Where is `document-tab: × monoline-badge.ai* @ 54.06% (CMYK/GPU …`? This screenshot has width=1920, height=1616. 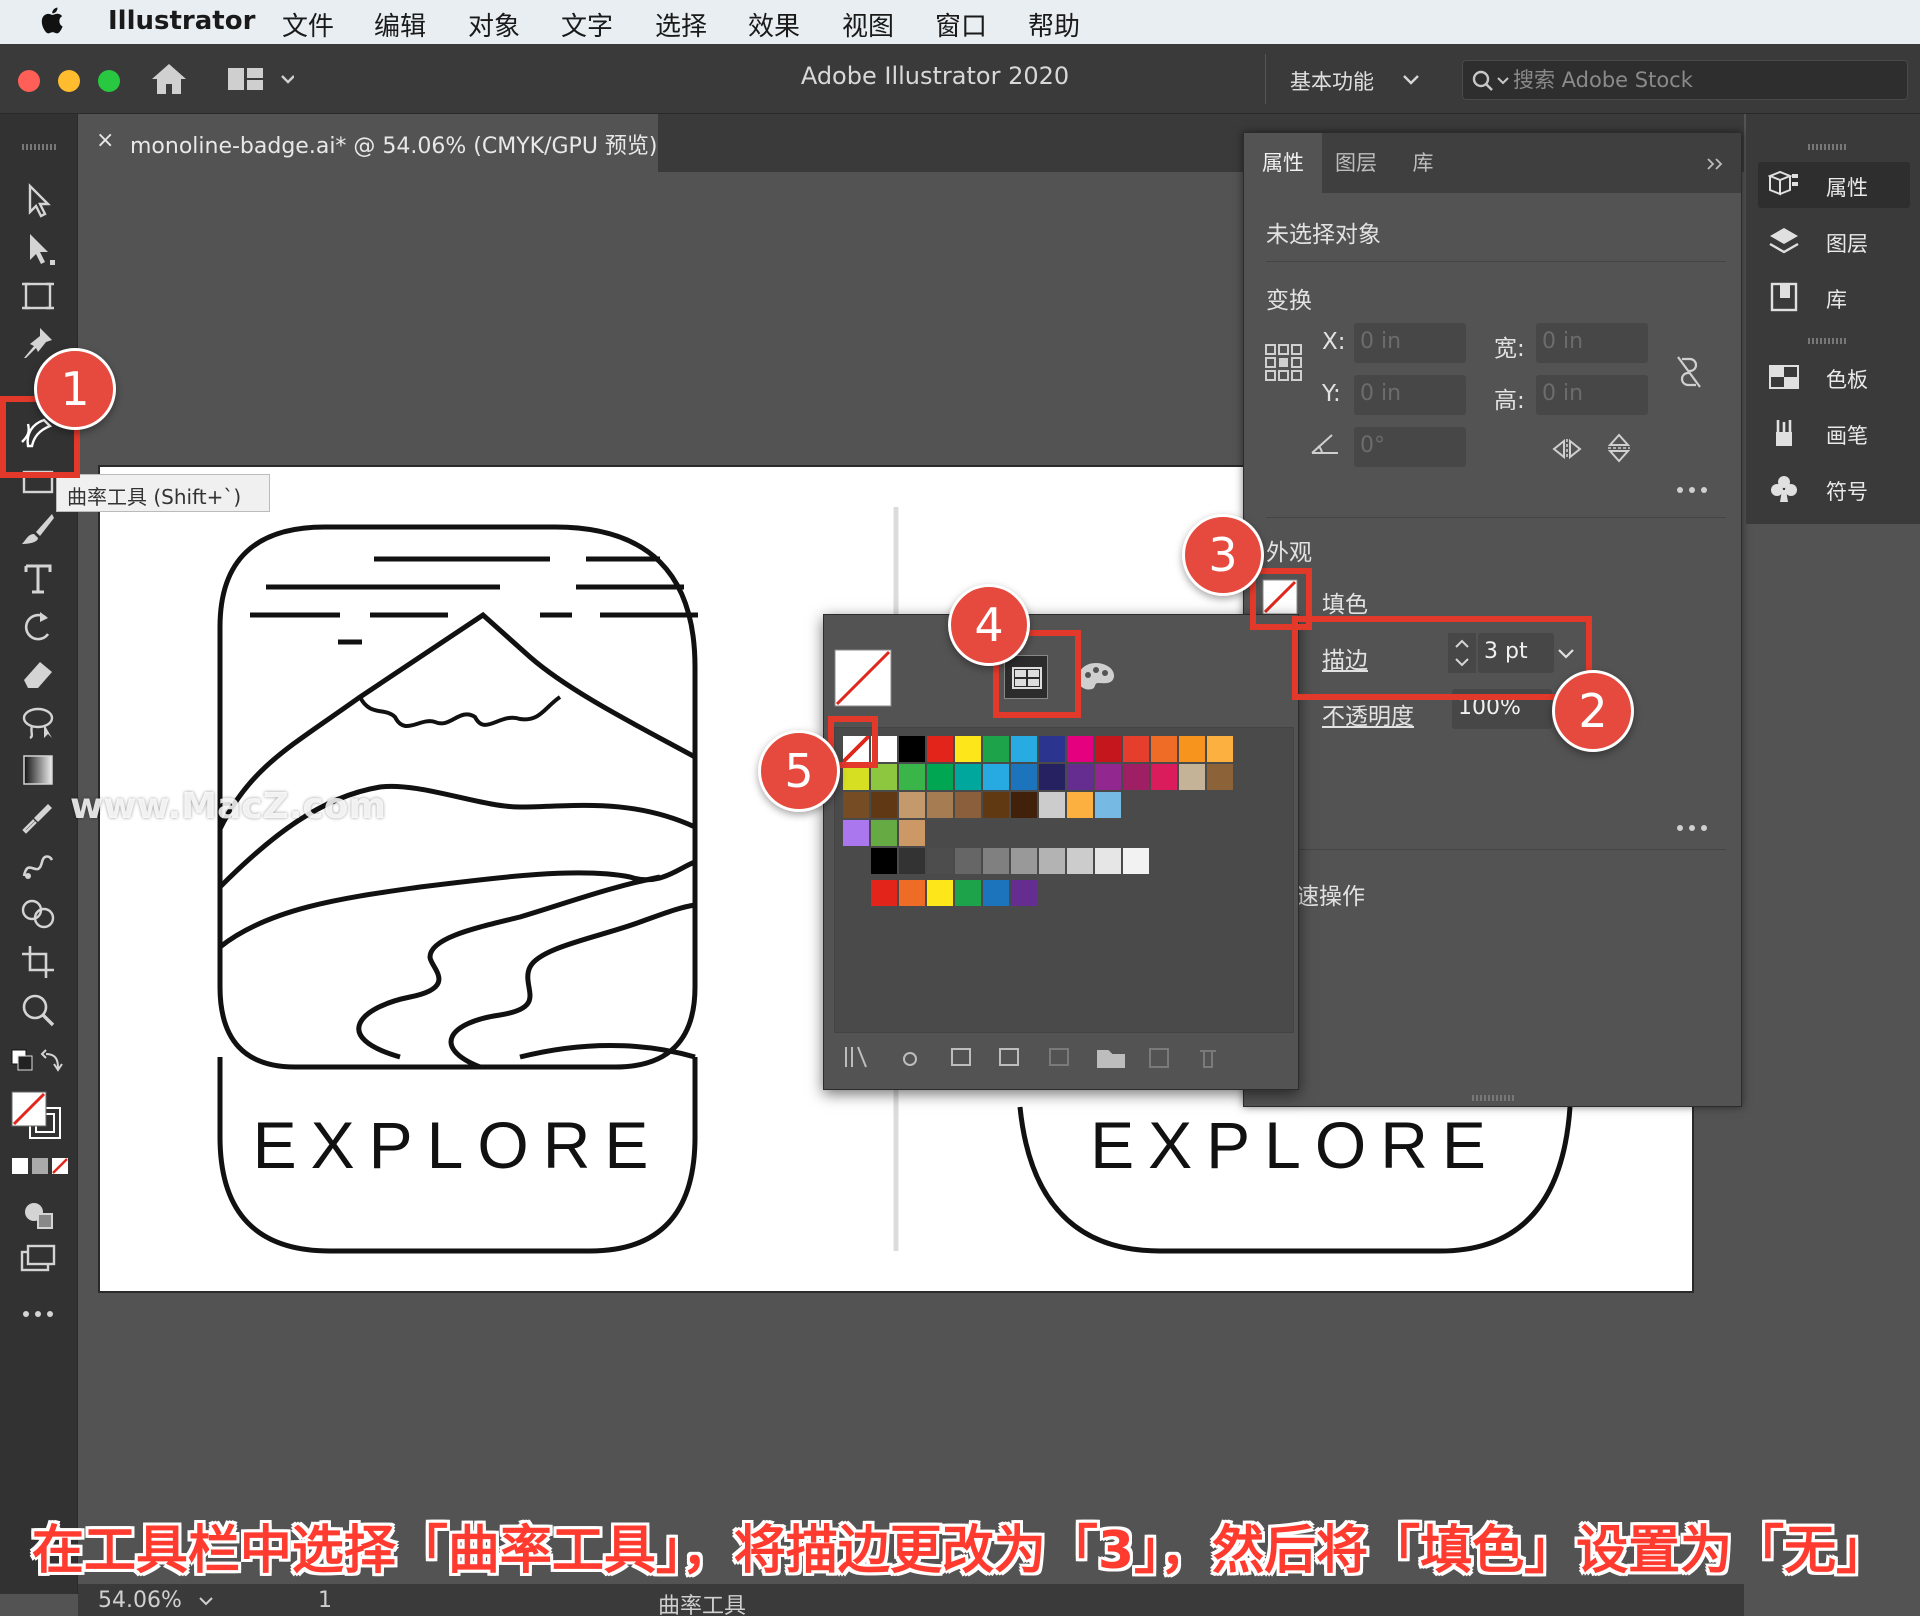 document-tab: × monoline-badge.ai* @ 54.06% (CMYK/GPU … is located at coordinates (368, 143).